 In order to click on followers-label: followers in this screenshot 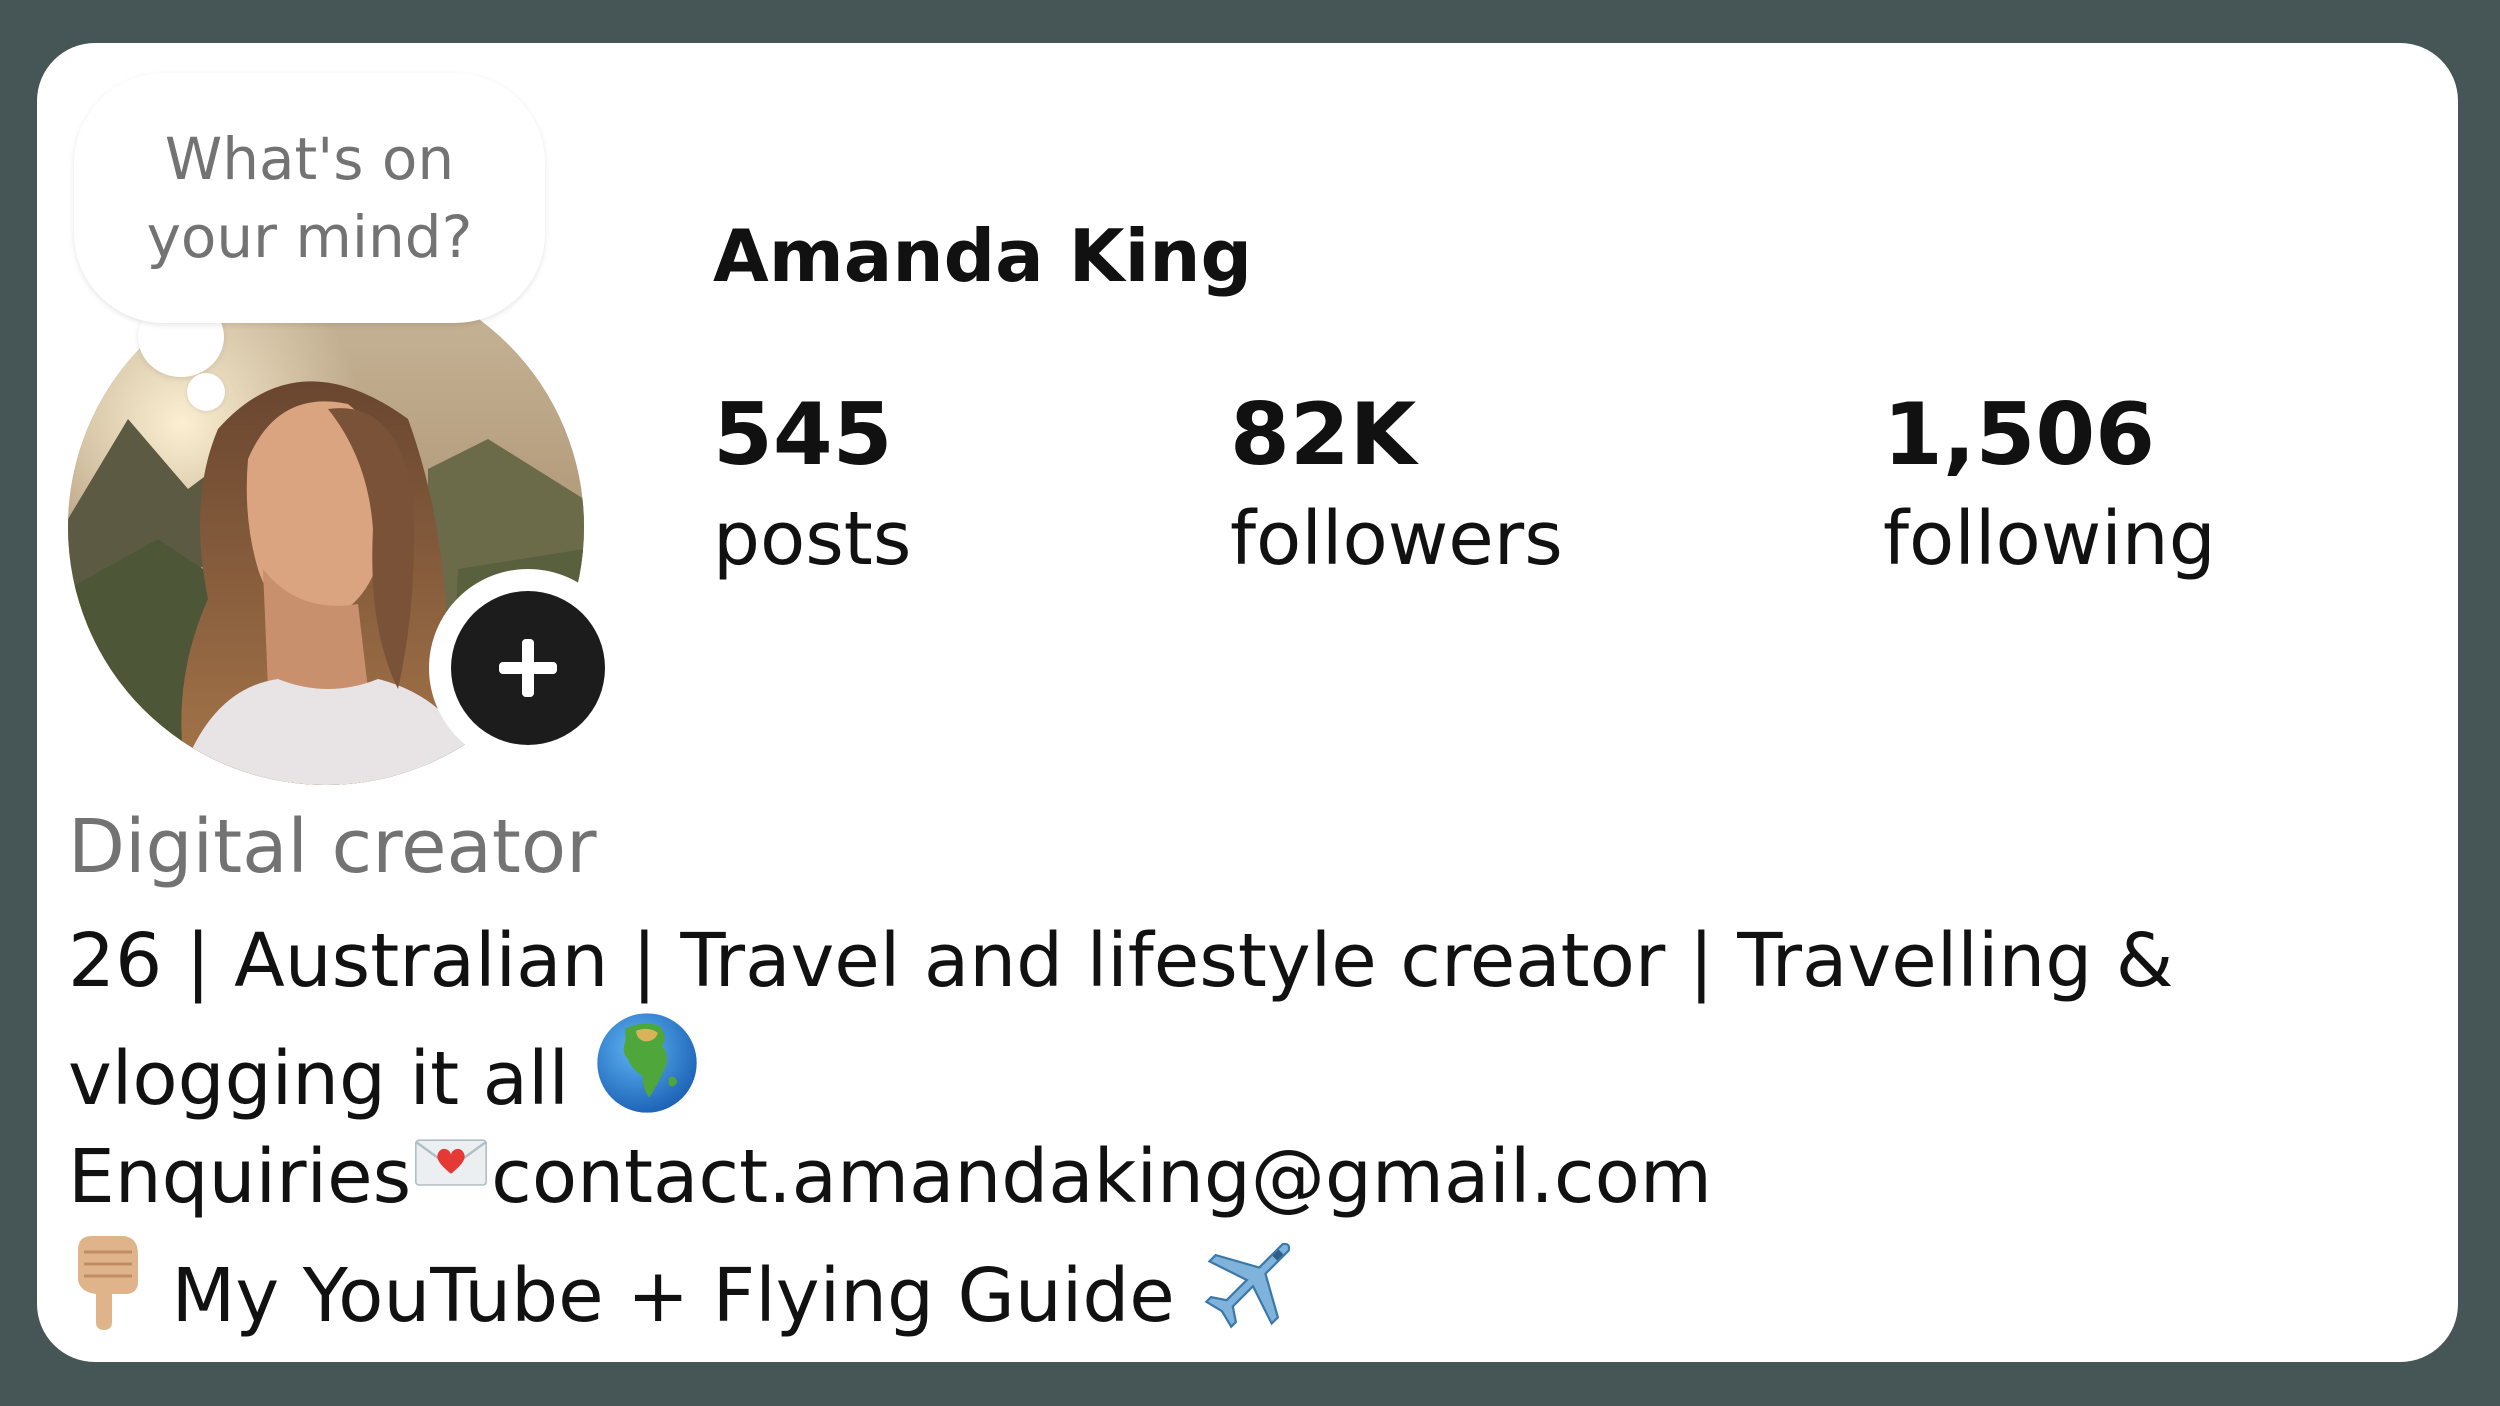, I will do `click(1396, 539)`.